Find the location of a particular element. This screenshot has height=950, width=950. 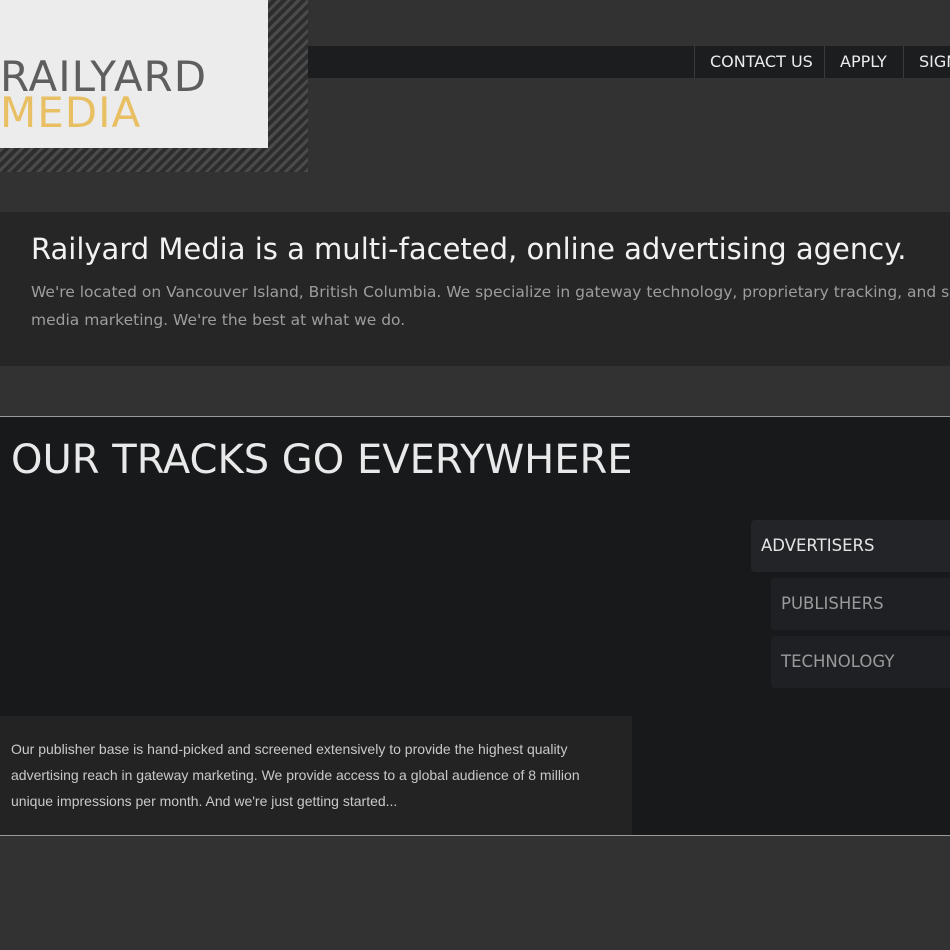

tracks-heading: OUR TRACKS GO EVERYWHERE is located at coordinates (322, 460).